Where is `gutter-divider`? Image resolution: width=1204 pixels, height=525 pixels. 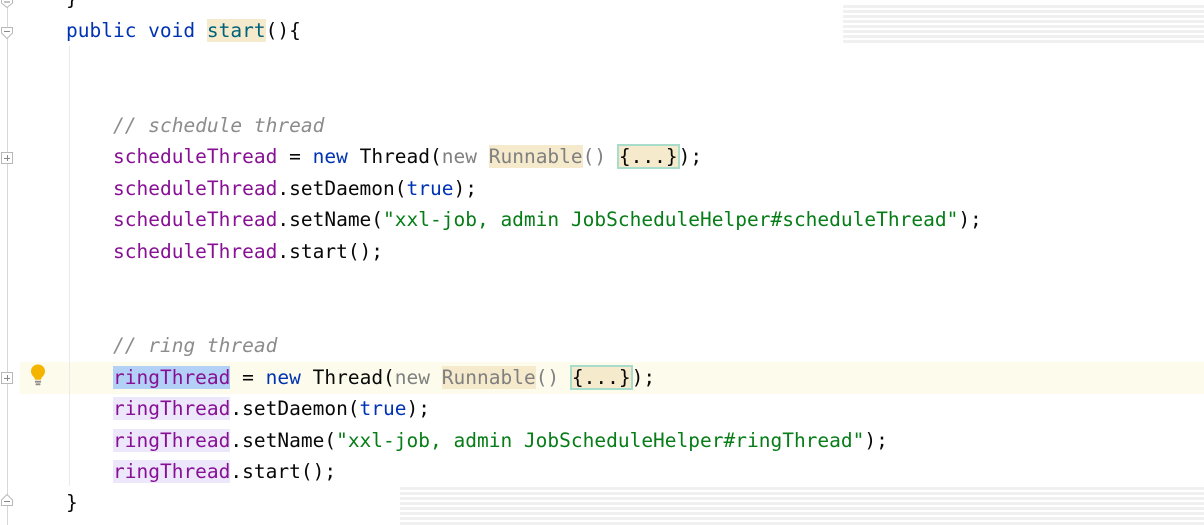
gutter-divider is located at coordinates (7, 262).